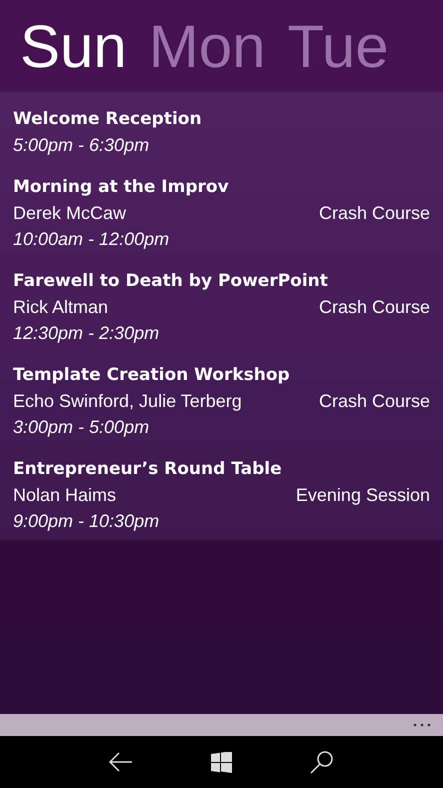  What do you see at coordinates (73, 46) in the screenshot?
I see `day-tab: Sun` at bounding box center [73, 46].